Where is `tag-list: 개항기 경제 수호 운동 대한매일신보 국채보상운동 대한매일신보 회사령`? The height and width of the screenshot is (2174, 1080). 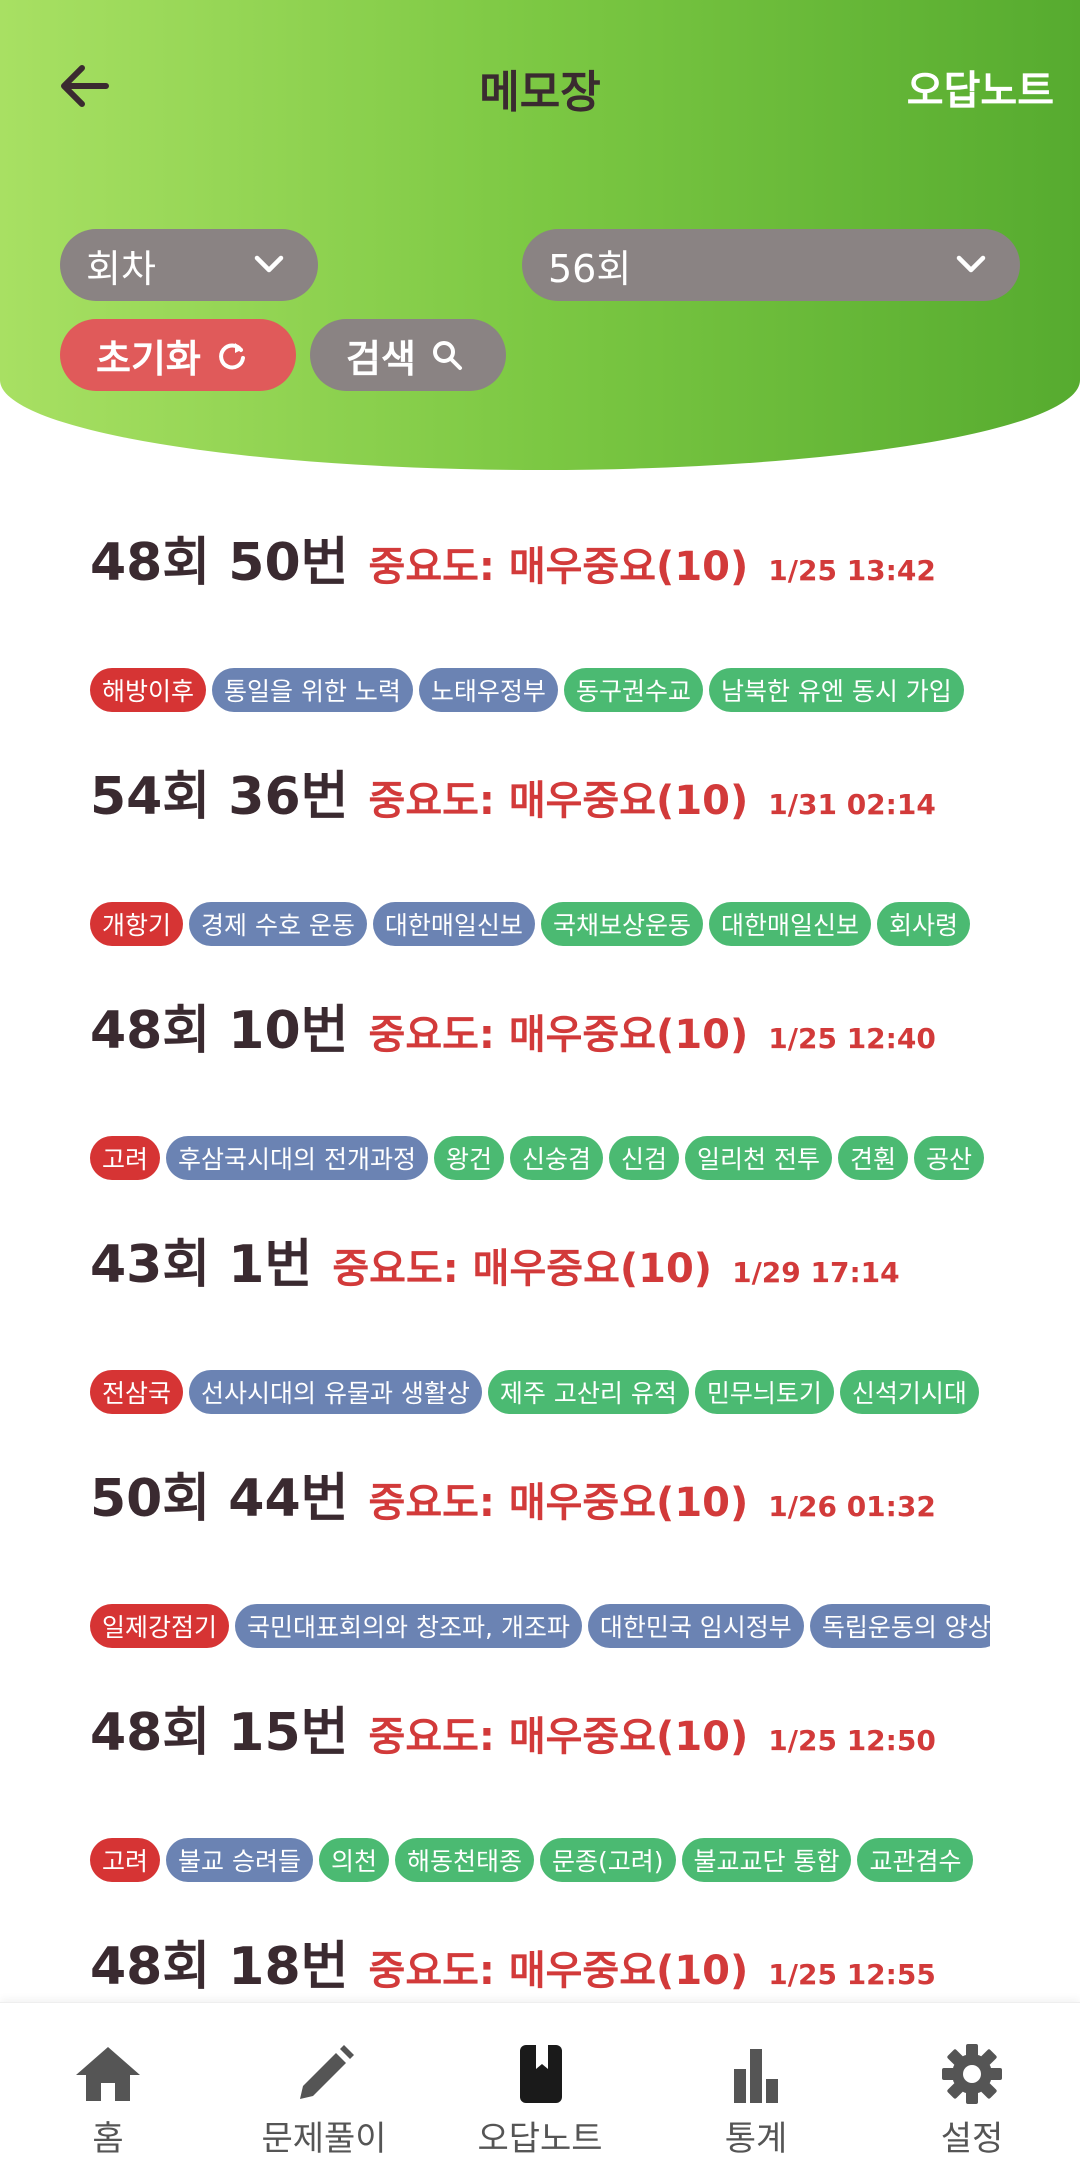 tag-list: 개항기 경제 수호 운동 대한매일신보 국채보상운동 대한매일신보 회사령 is located at coordinates (540, 926).